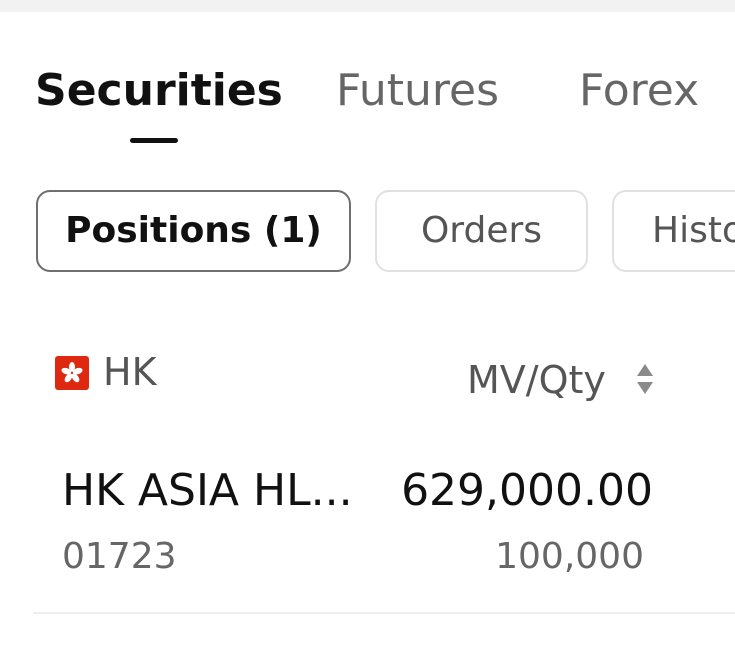 Image resolution: width=735 pixels, height=652 pixels. I want to click on position-code: 01723, so click(119, 556).